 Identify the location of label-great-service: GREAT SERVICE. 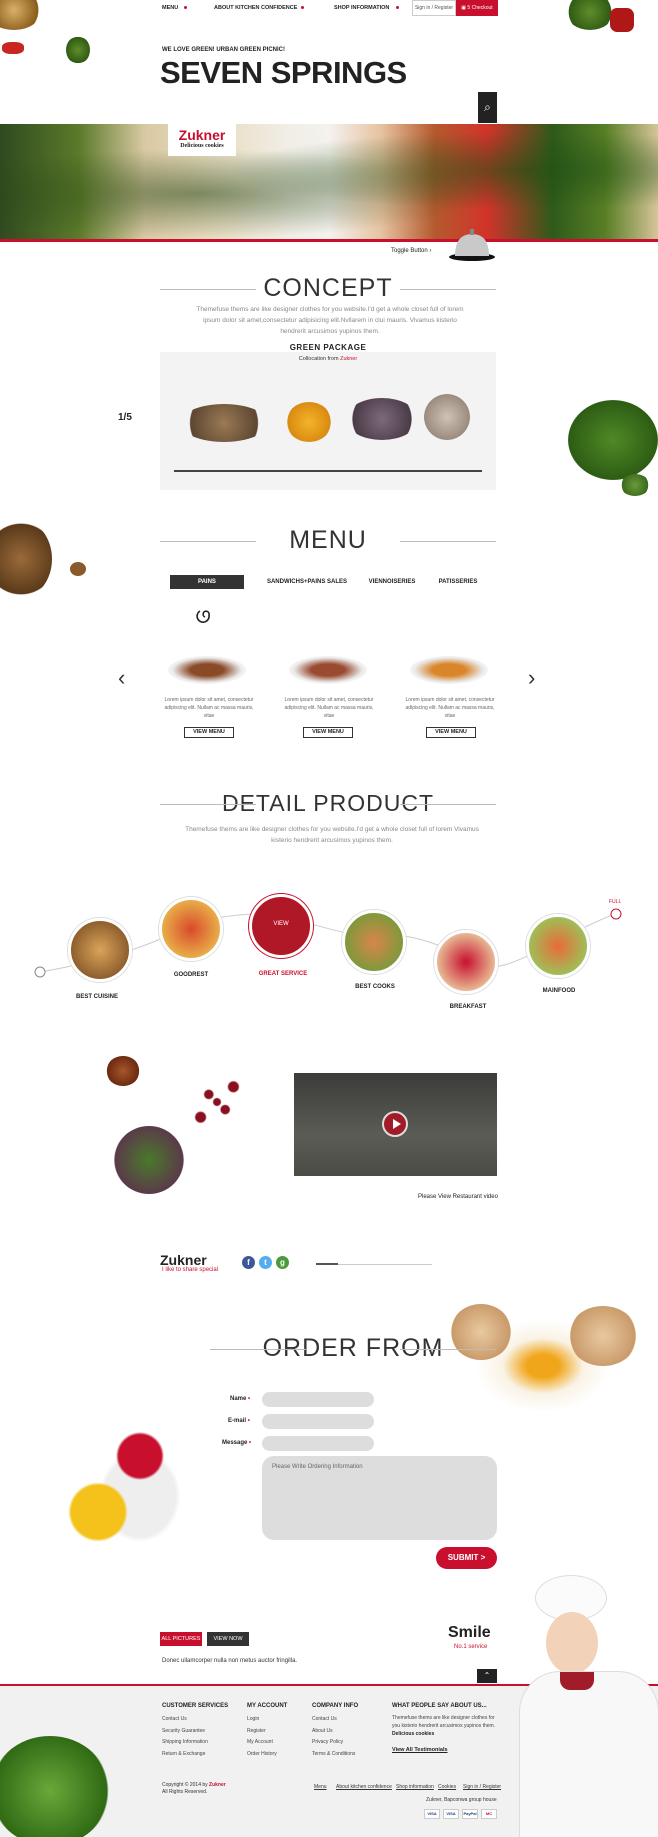
(283, 974).